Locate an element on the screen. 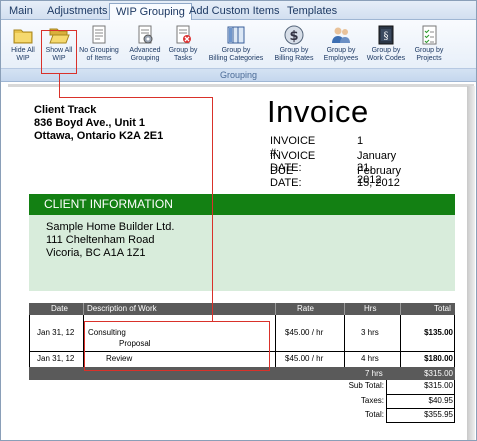 The height and width of the screenshot is (441, 477). advanced-grouping-button: Advanced Grouping is located at coordinates (145, 46).